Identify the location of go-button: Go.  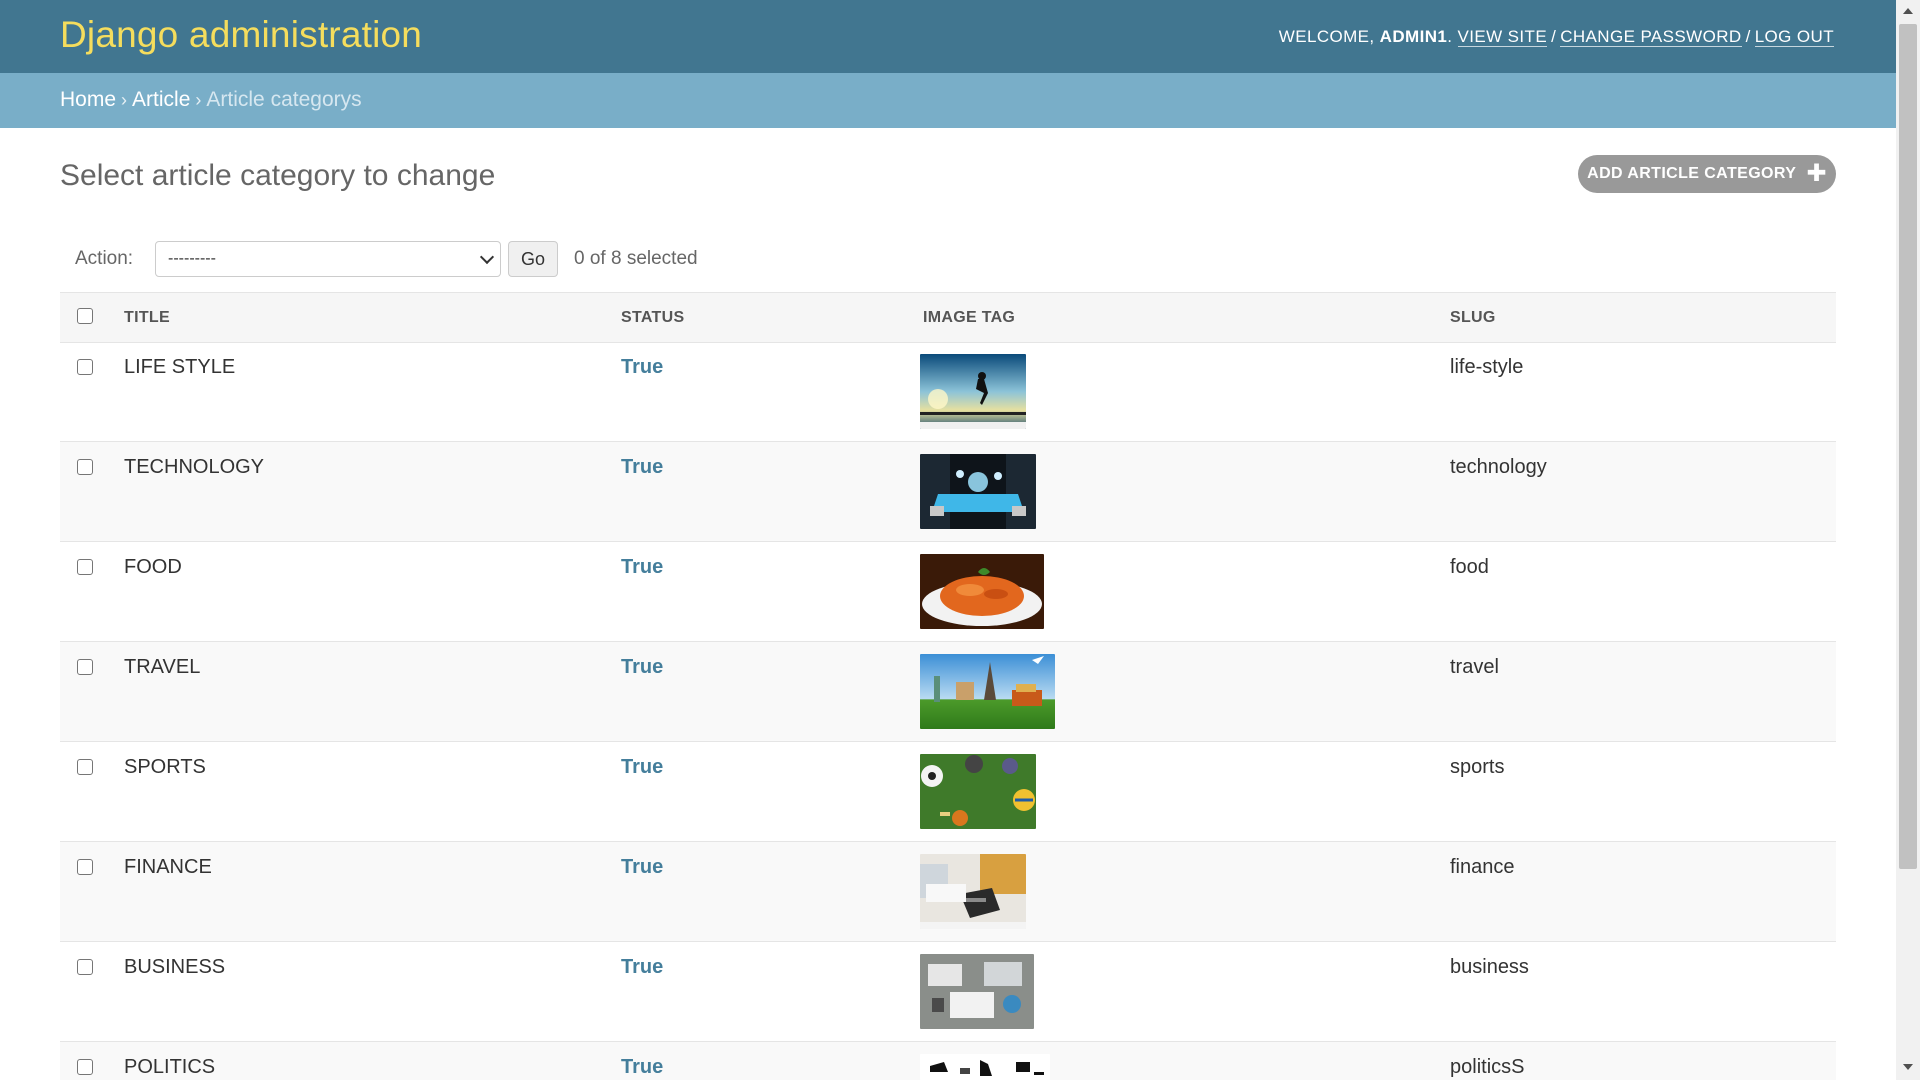
(533, 259).